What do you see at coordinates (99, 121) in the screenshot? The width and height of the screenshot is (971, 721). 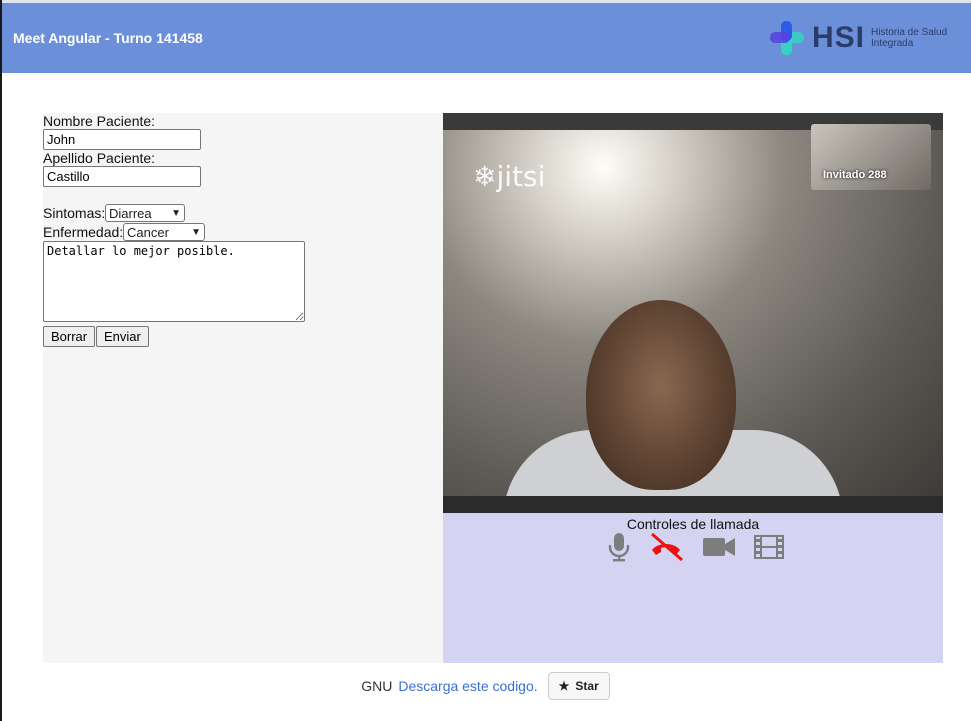 I see `first-name-label: Nombre Paciente:` at bounding box center [99, 121].